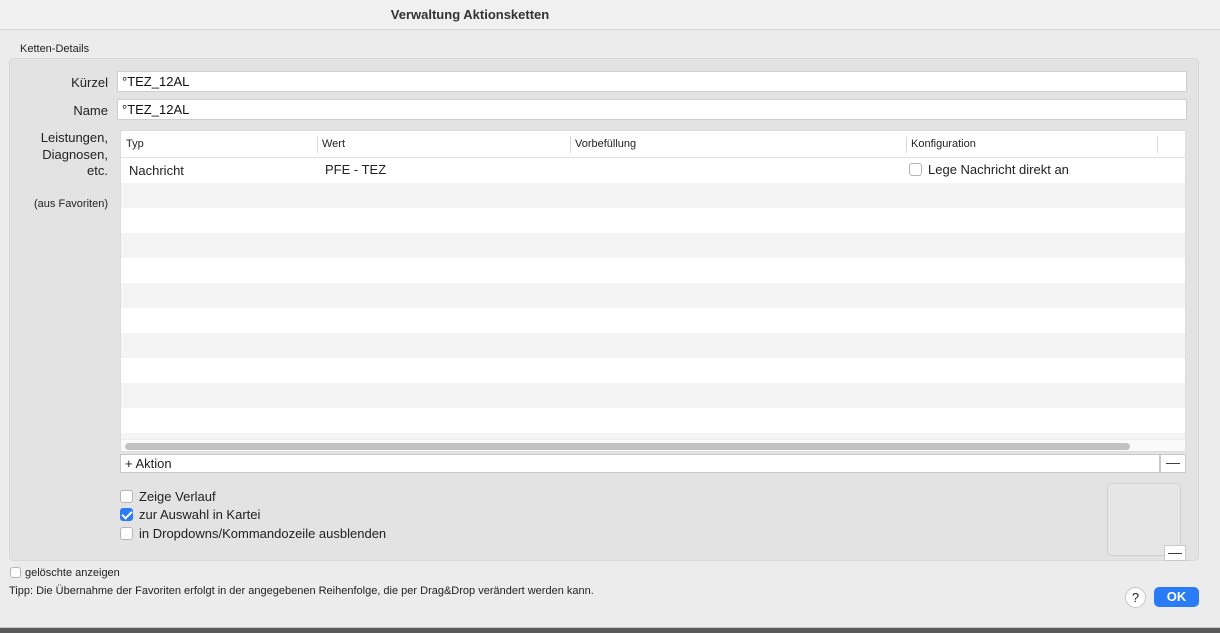 The height and width of the screenshot is (633, 1220). I want to click on cell-wert: PFE - TEZ, so click(356, 169).